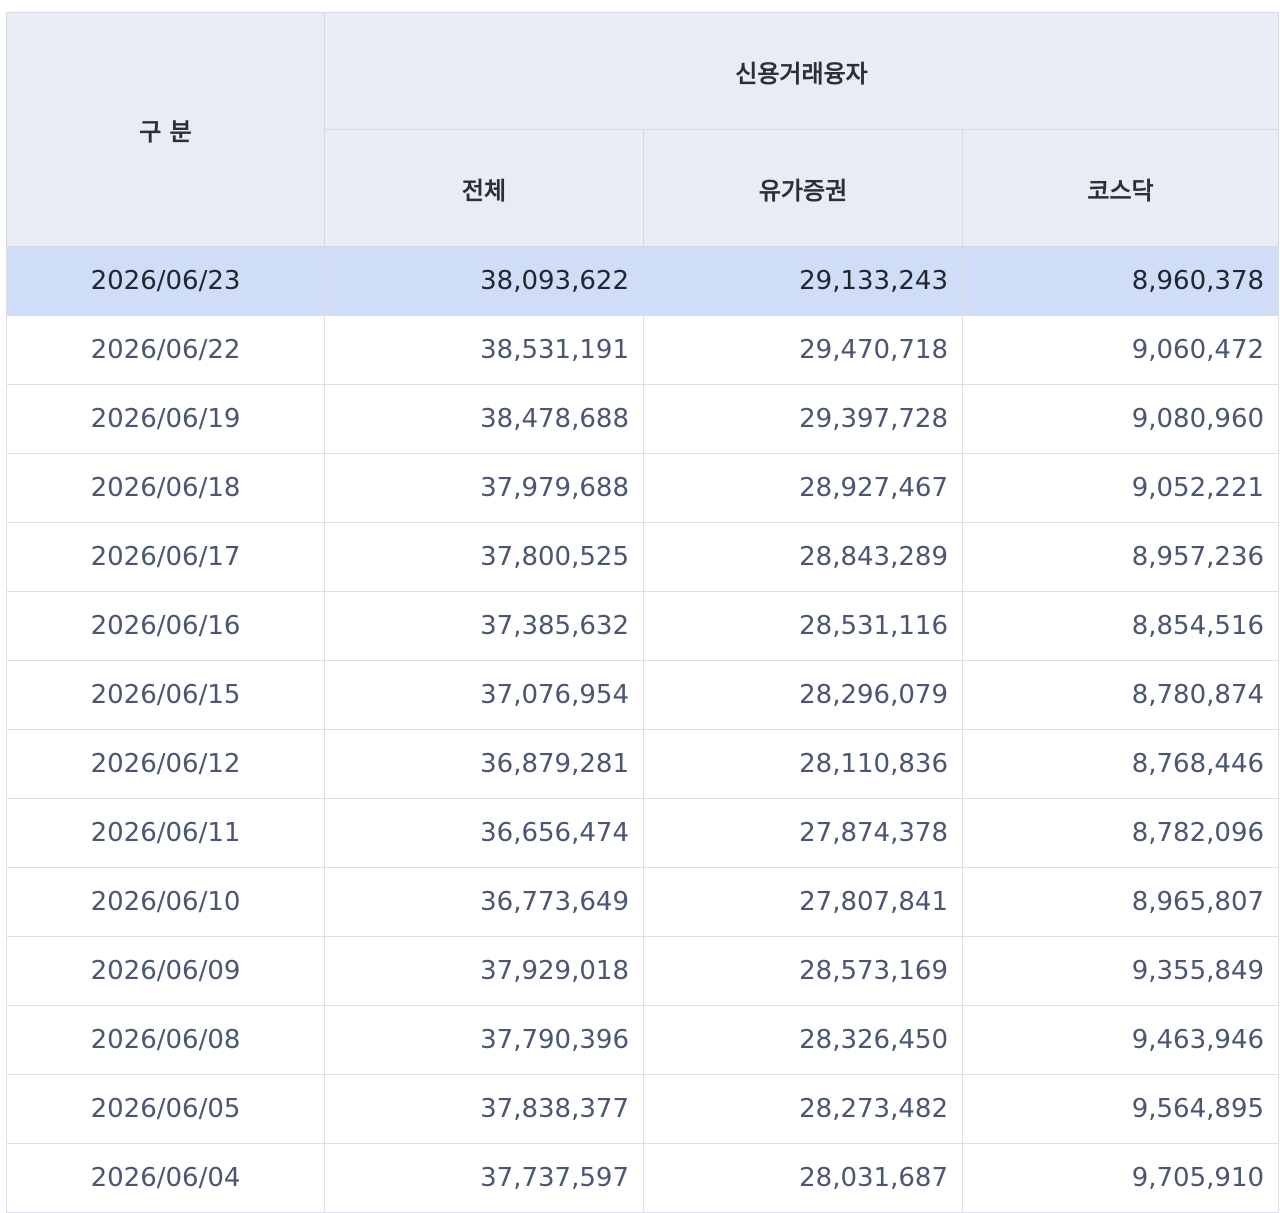  What do you see at coordinates (803, 281) in the screenshot?
I see `kospi-cell: 29,133,243` at bounding box center [803, 281].